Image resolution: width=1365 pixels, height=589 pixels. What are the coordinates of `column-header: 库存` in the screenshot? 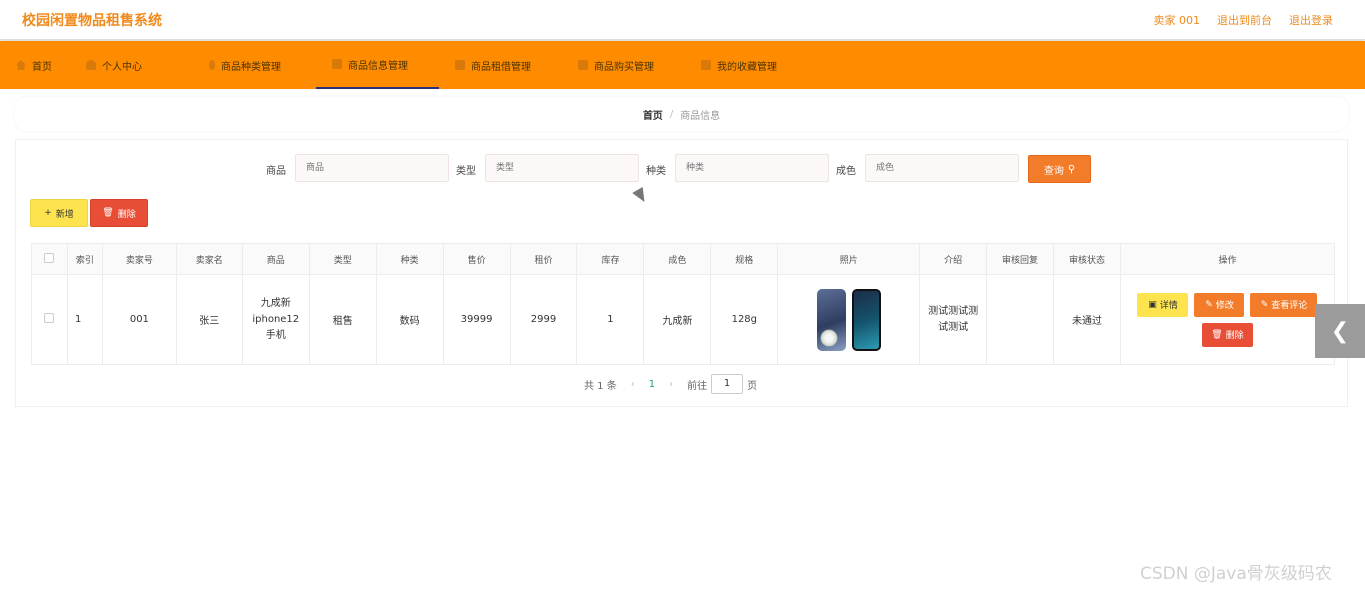 It's located at (610, 259).